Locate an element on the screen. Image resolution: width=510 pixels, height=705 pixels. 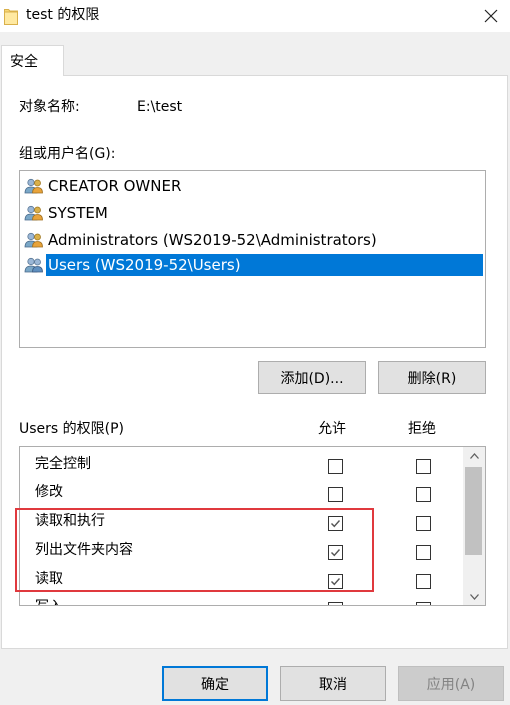
close-button is located at coordinates (491, 16).